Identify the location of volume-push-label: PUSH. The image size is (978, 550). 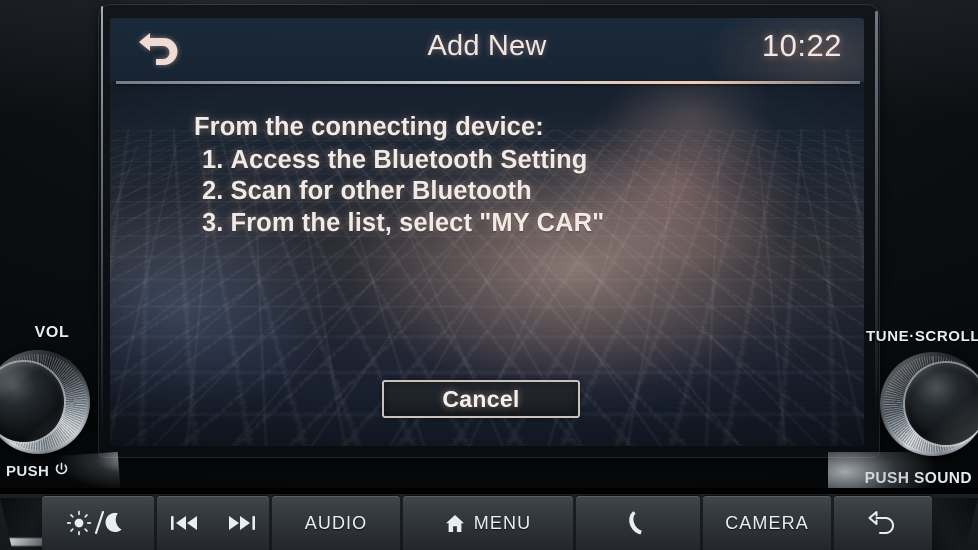
(28, 471).